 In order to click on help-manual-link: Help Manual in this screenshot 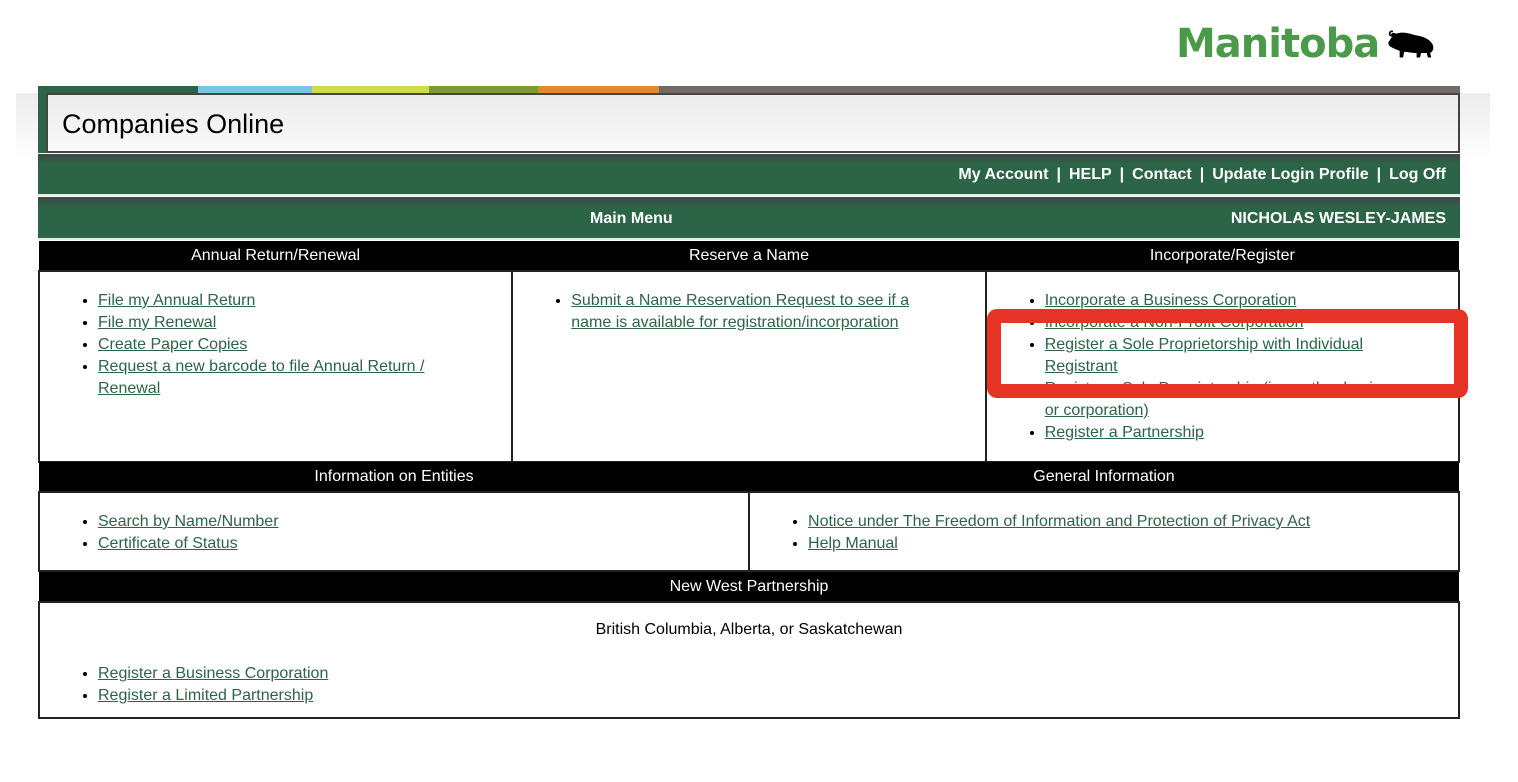, I will do `click(853, 543)`.